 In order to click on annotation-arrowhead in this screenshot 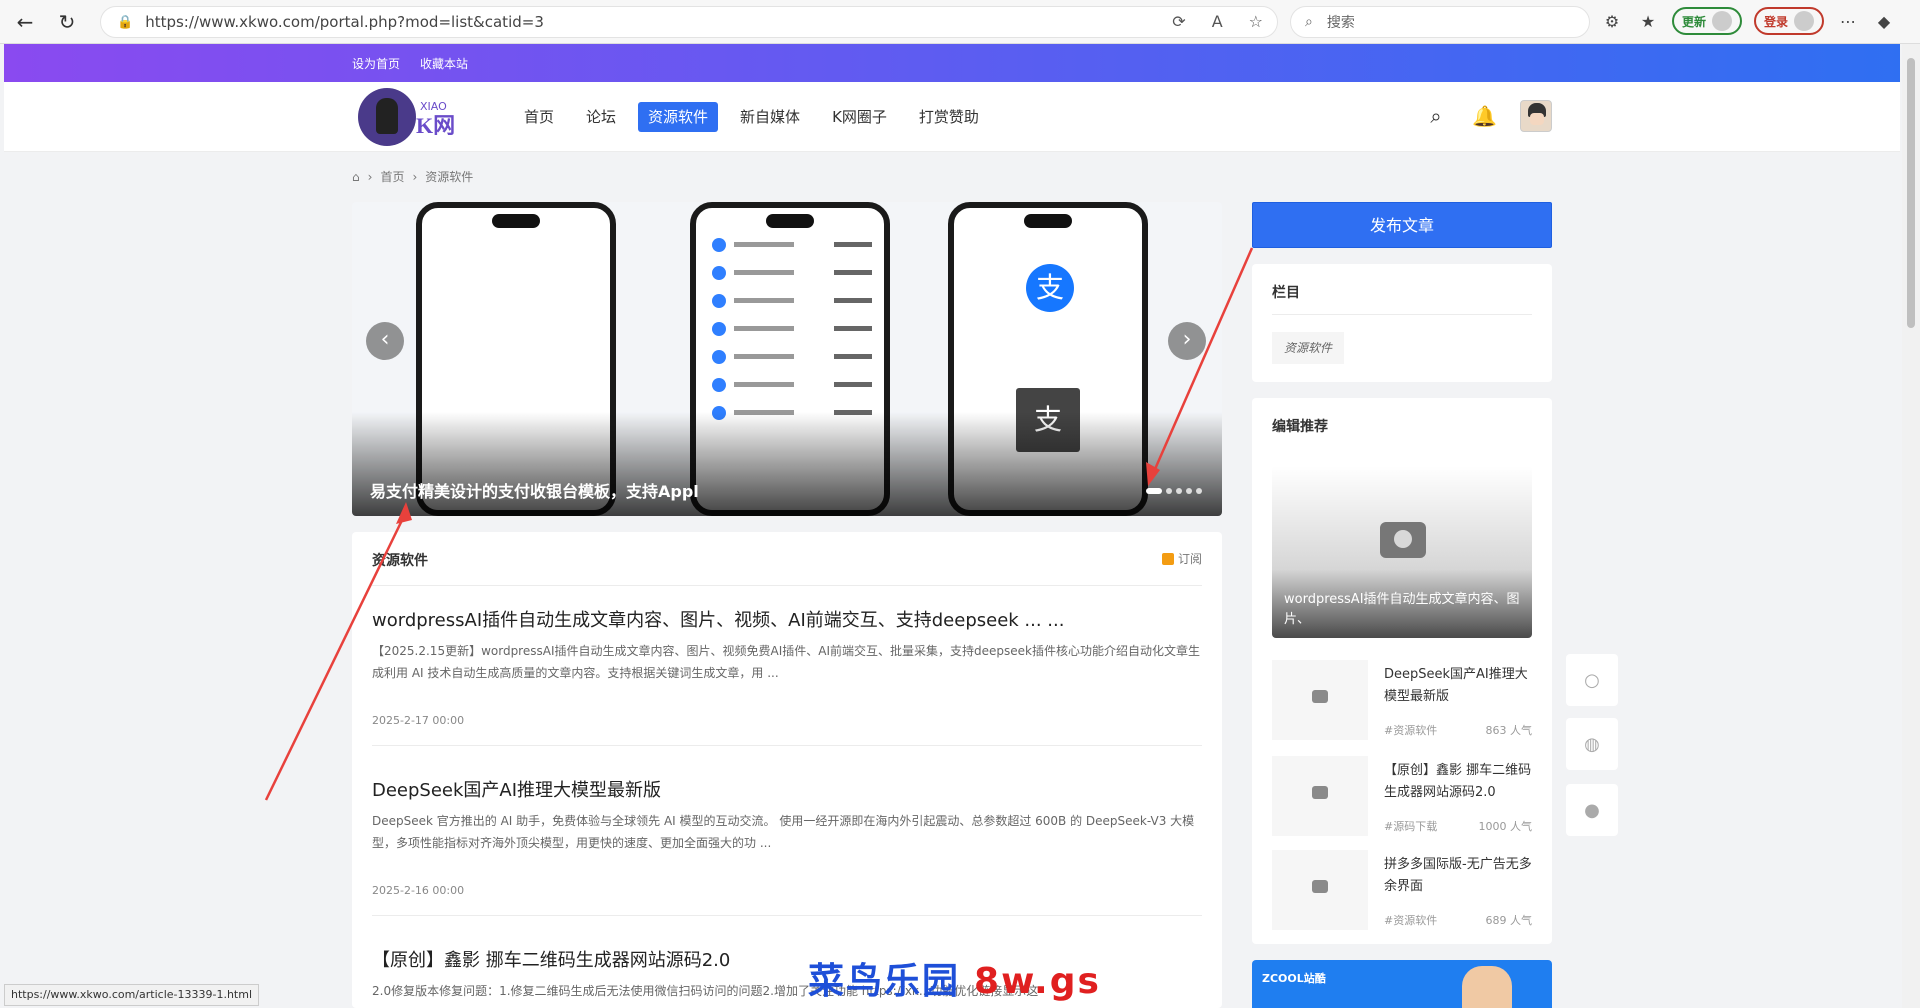, I will do `click(404, 513)`.